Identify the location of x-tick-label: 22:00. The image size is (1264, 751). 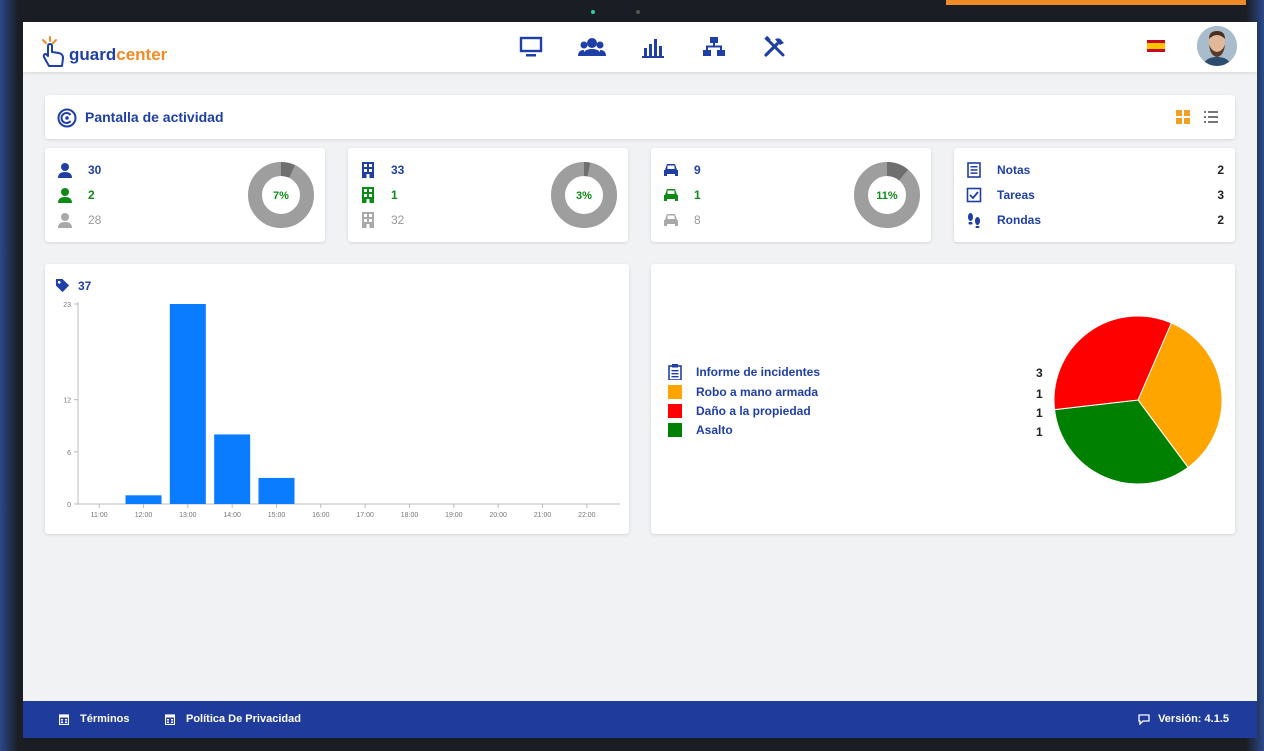
(587, 515).